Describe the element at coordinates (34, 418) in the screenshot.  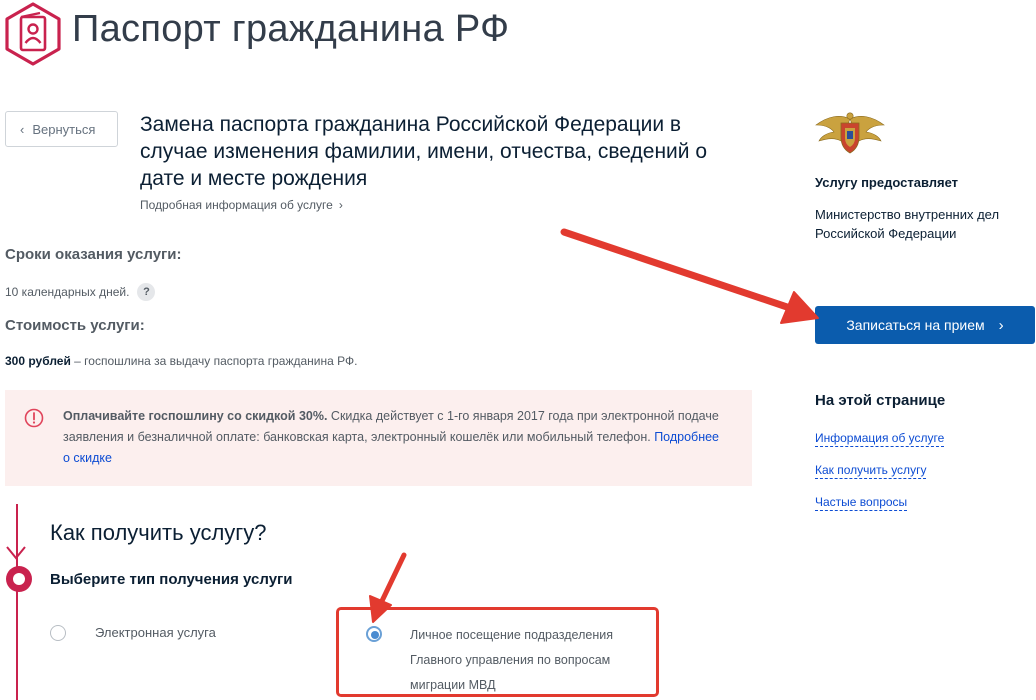
I see `alert-icon` at that location.